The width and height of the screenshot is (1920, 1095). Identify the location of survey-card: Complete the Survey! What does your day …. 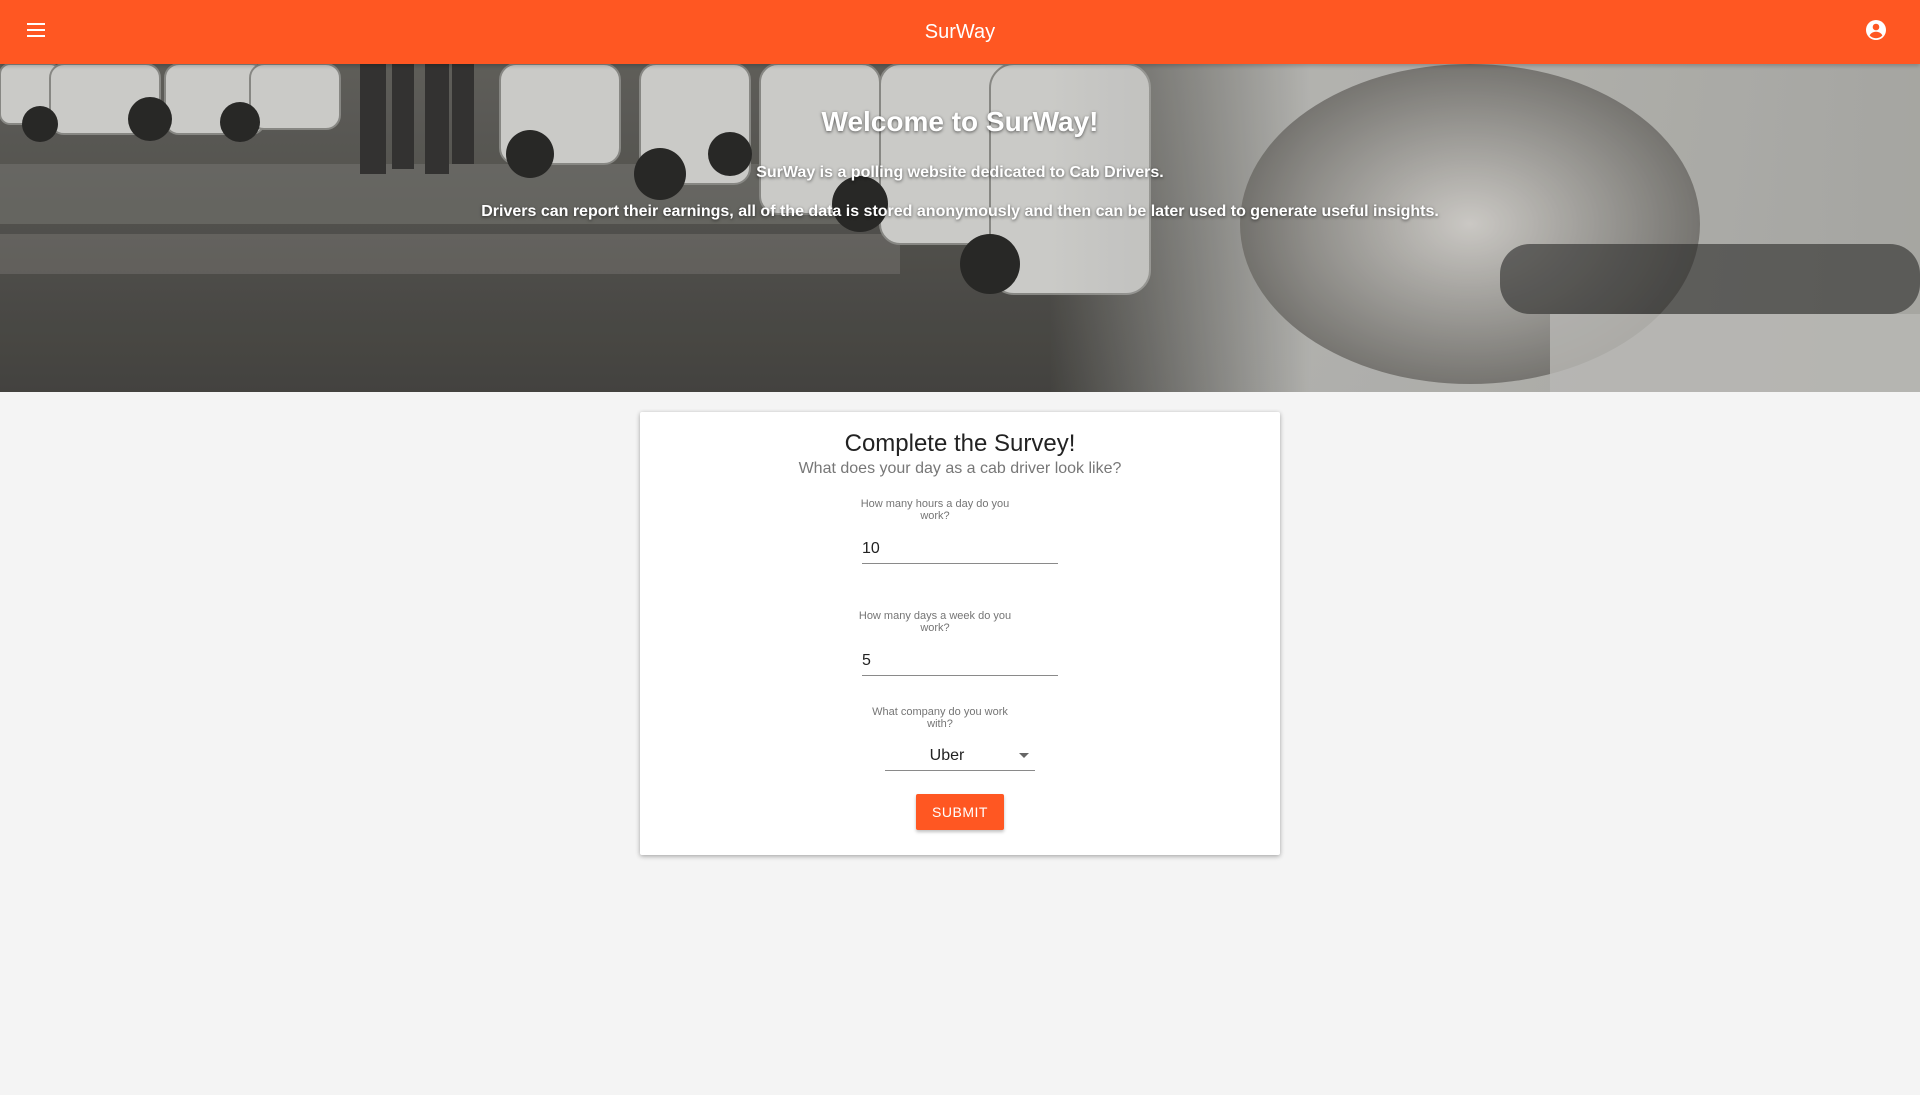
(960, 633).